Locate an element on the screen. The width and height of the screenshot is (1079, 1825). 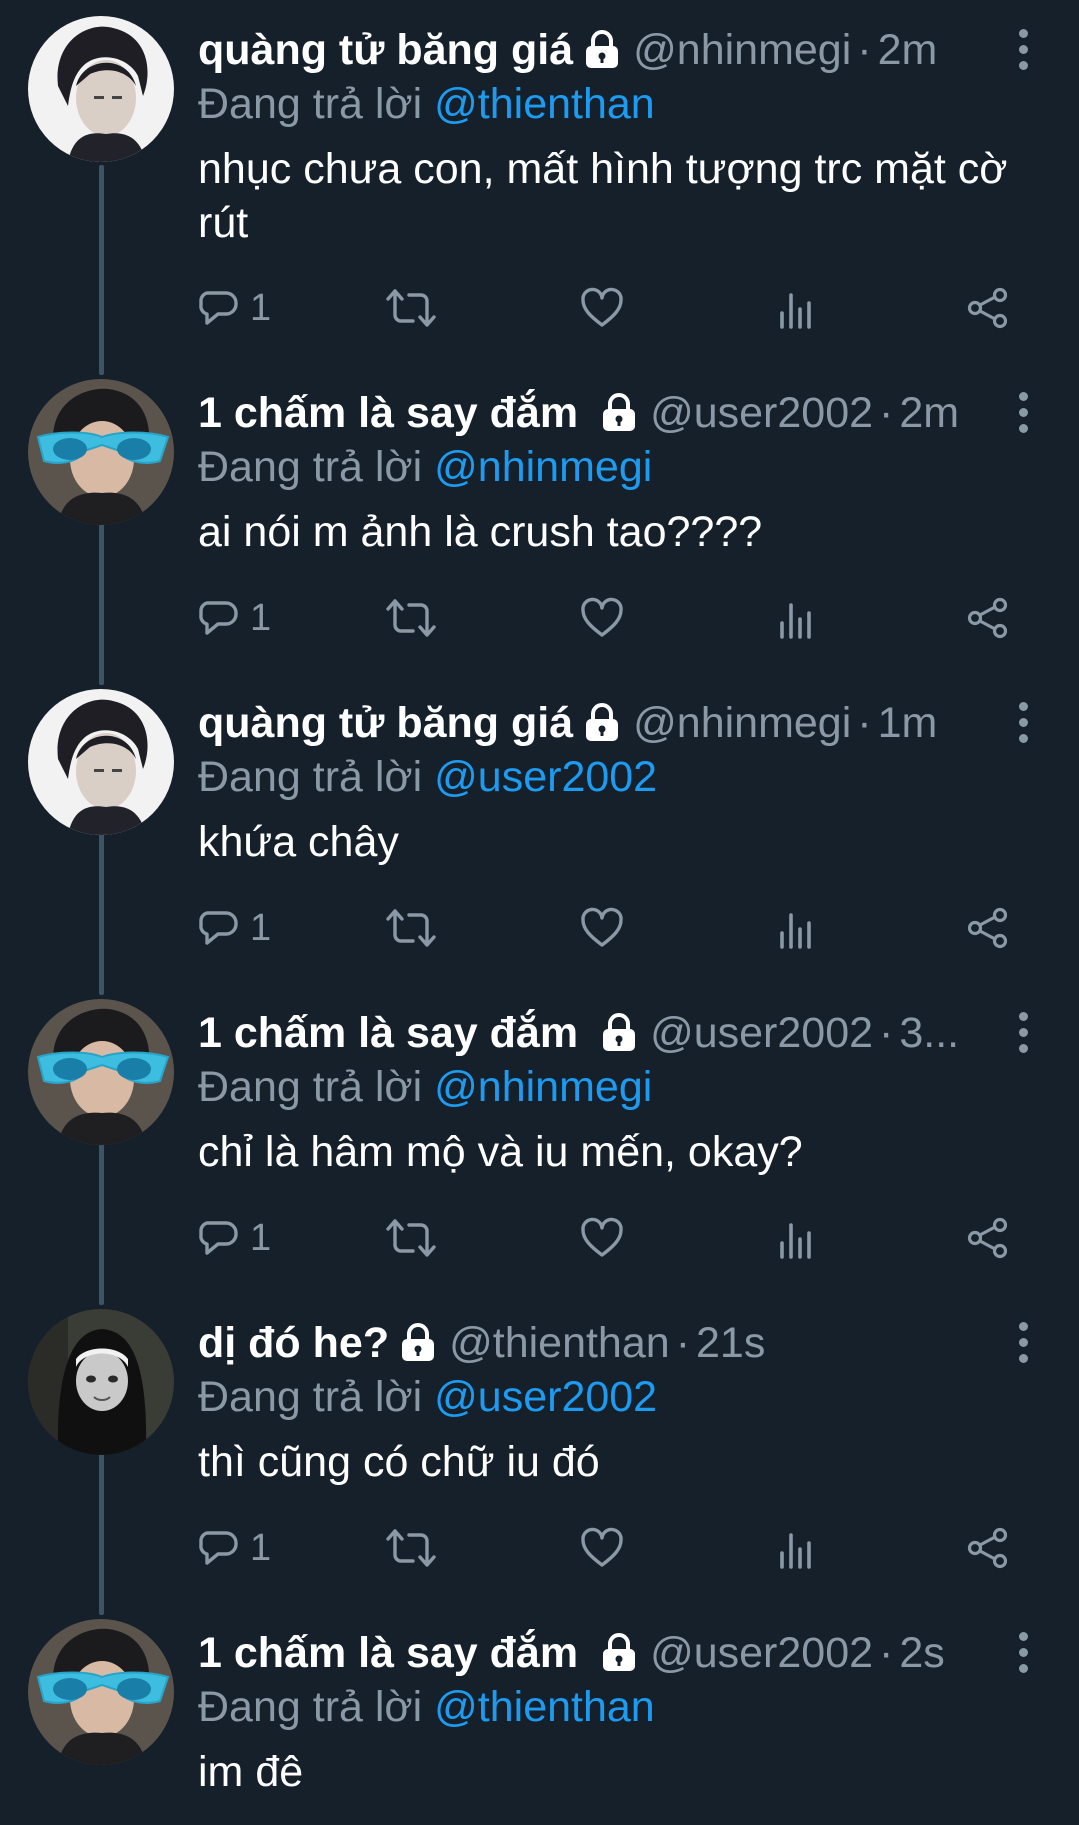
action-bar: 1 is located at coordinates (608, 308).